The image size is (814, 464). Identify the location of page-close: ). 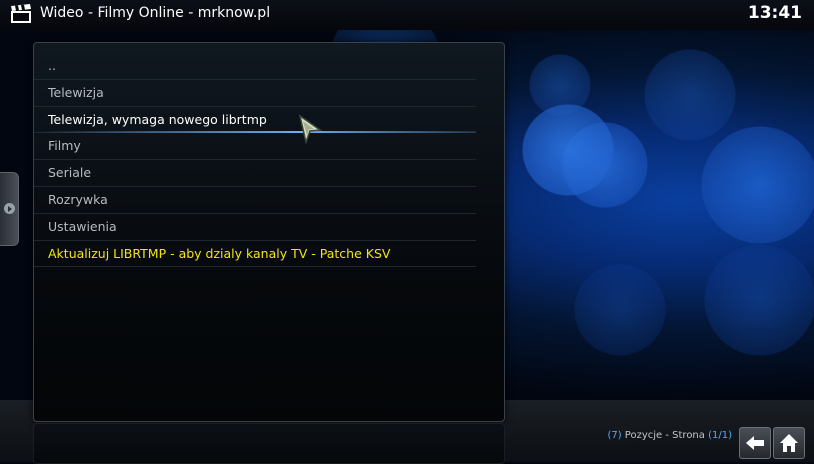
(730, 435).